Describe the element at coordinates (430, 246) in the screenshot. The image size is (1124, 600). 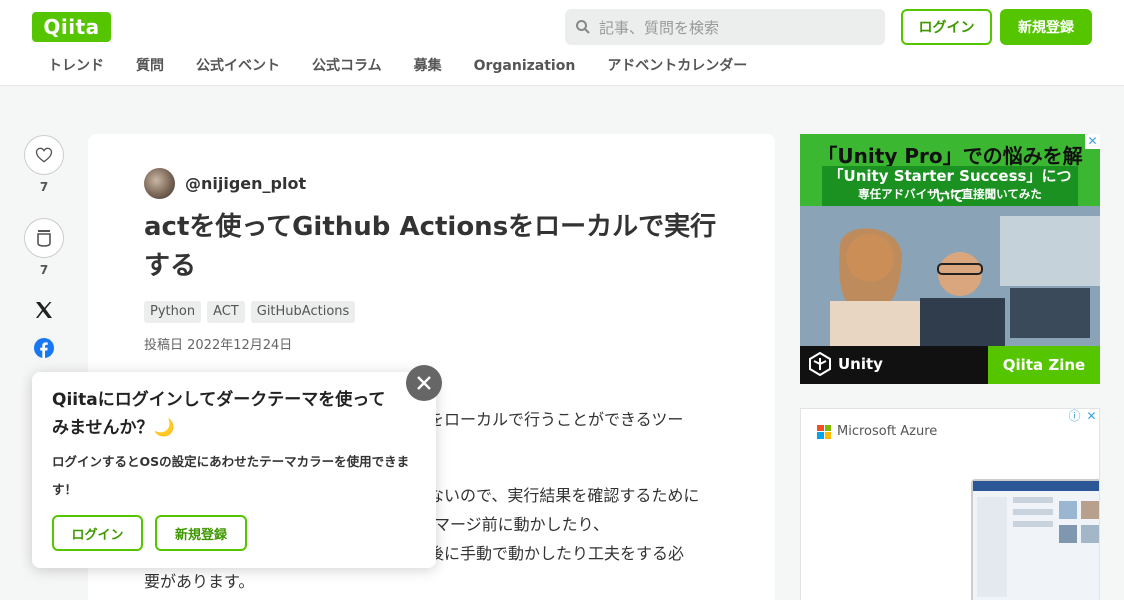
I see `article-title: actを使ってGithub Actionsをローカルで実行する` at that location.